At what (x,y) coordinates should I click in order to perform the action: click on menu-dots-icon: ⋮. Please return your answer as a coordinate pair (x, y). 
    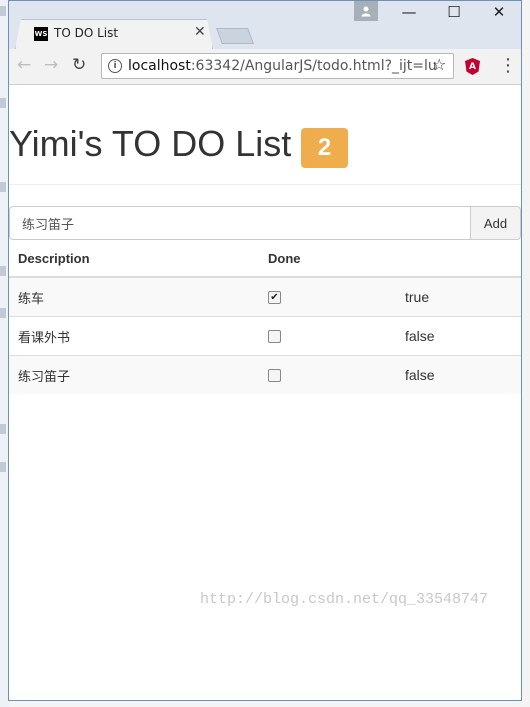
    Looking at the image, I should click on (508, 65).